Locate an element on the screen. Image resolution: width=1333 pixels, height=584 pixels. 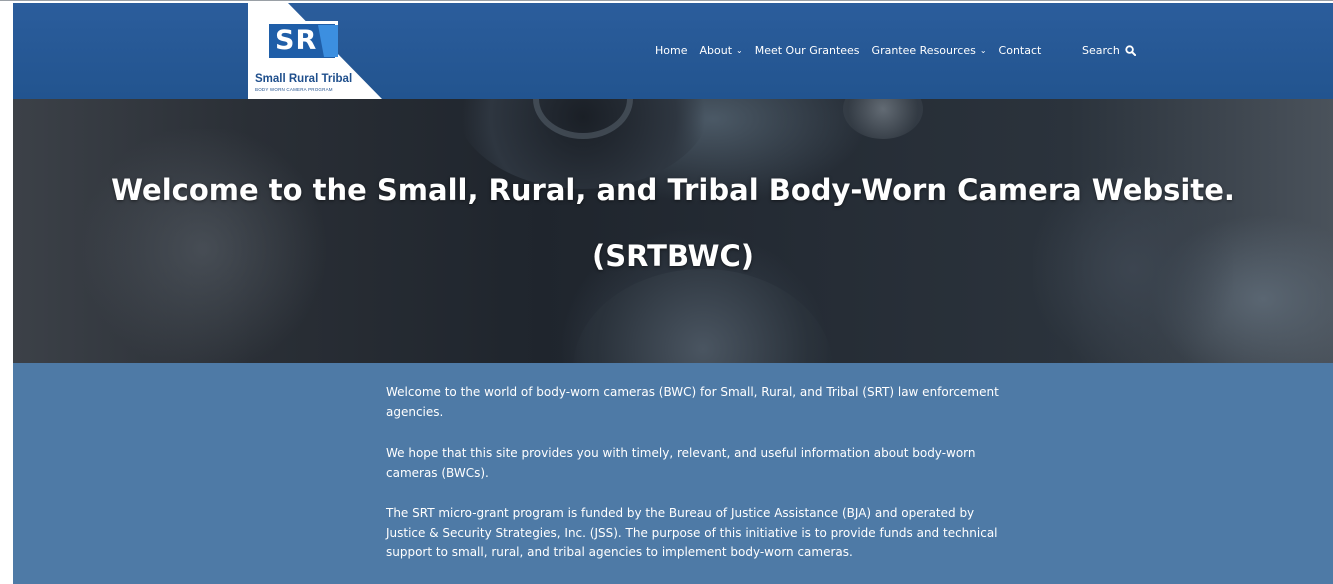
nav-contact: Contact is located at coordinates (1020, 50).